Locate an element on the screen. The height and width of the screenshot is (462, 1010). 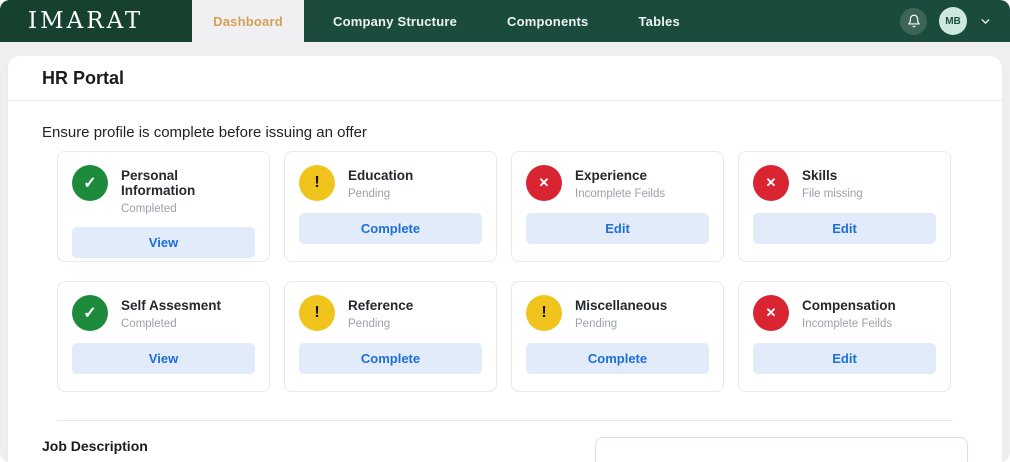
profile-card-texts: Education Pending is located at coordinates (380, 182).